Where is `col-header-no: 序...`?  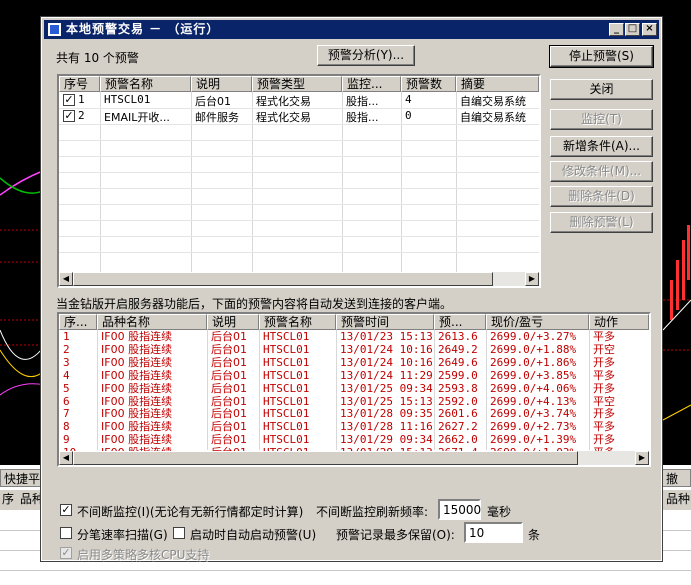
col-header-no: 序... is located at coordinates (78, 322).